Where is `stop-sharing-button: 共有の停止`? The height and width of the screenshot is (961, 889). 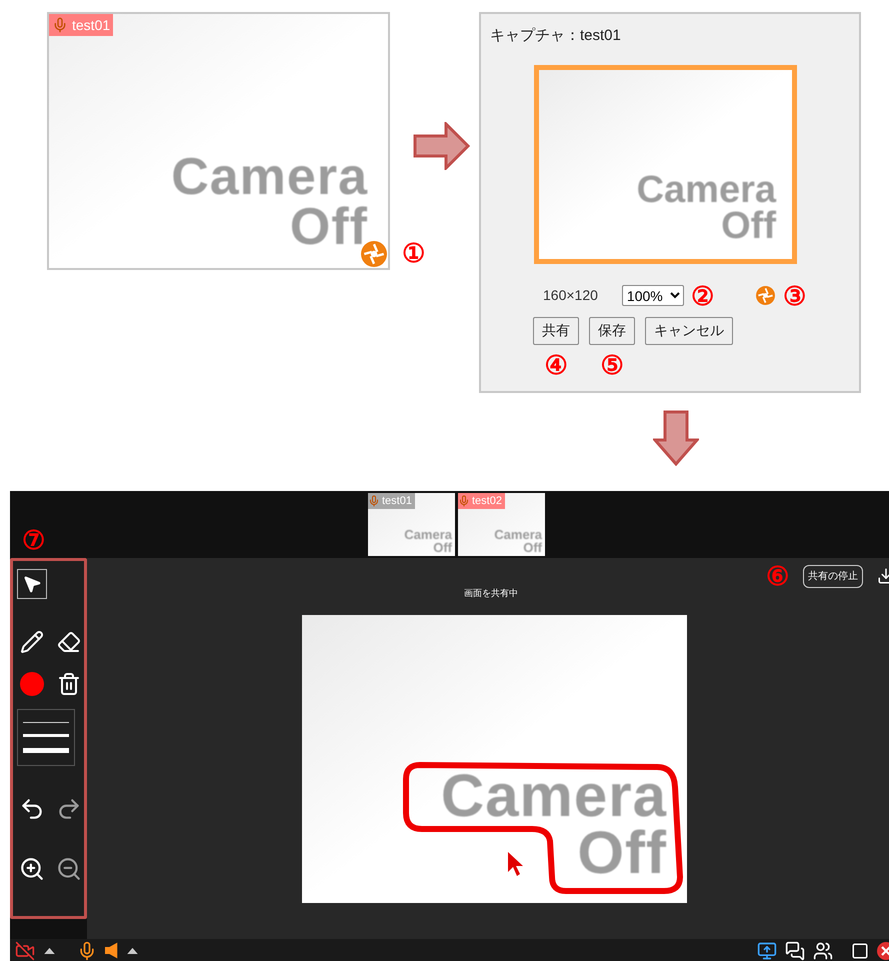
stop-sharing-button: 共有の停止 is located at coordinates (833, 576).